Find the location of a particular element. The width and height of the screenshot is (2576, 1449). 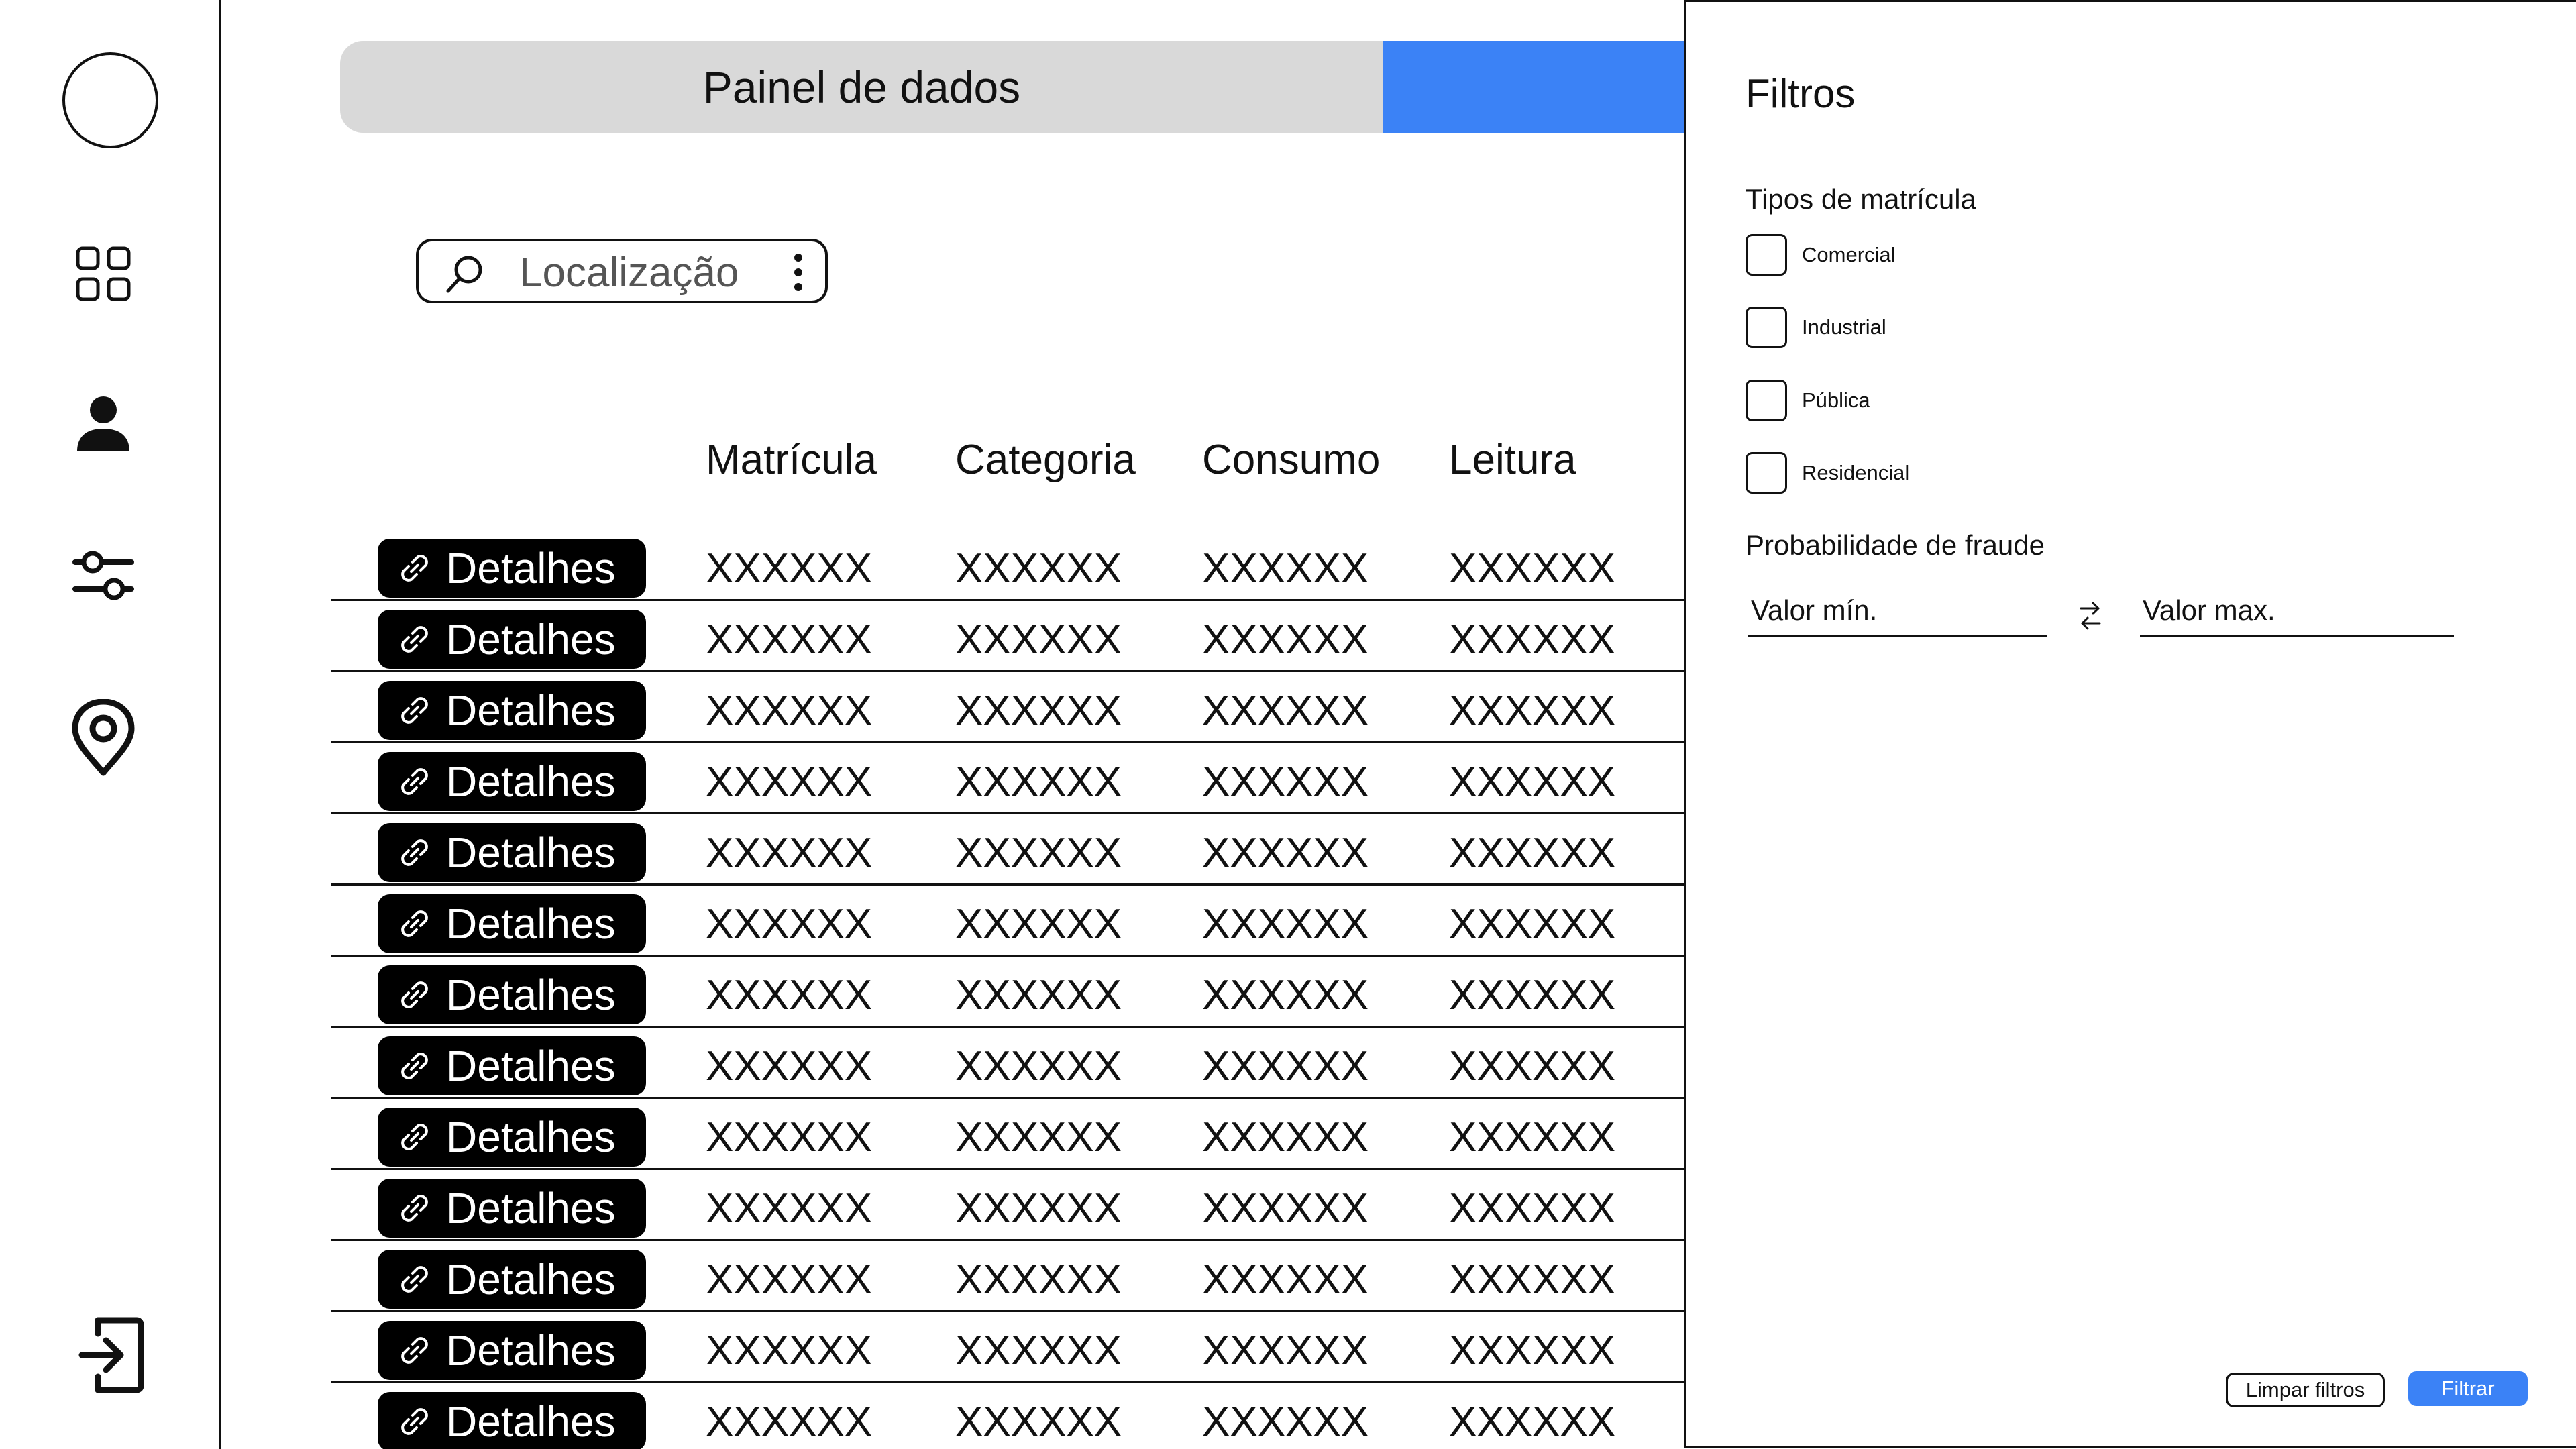

type-option: Residencial is located at coordinates (1827, 472).